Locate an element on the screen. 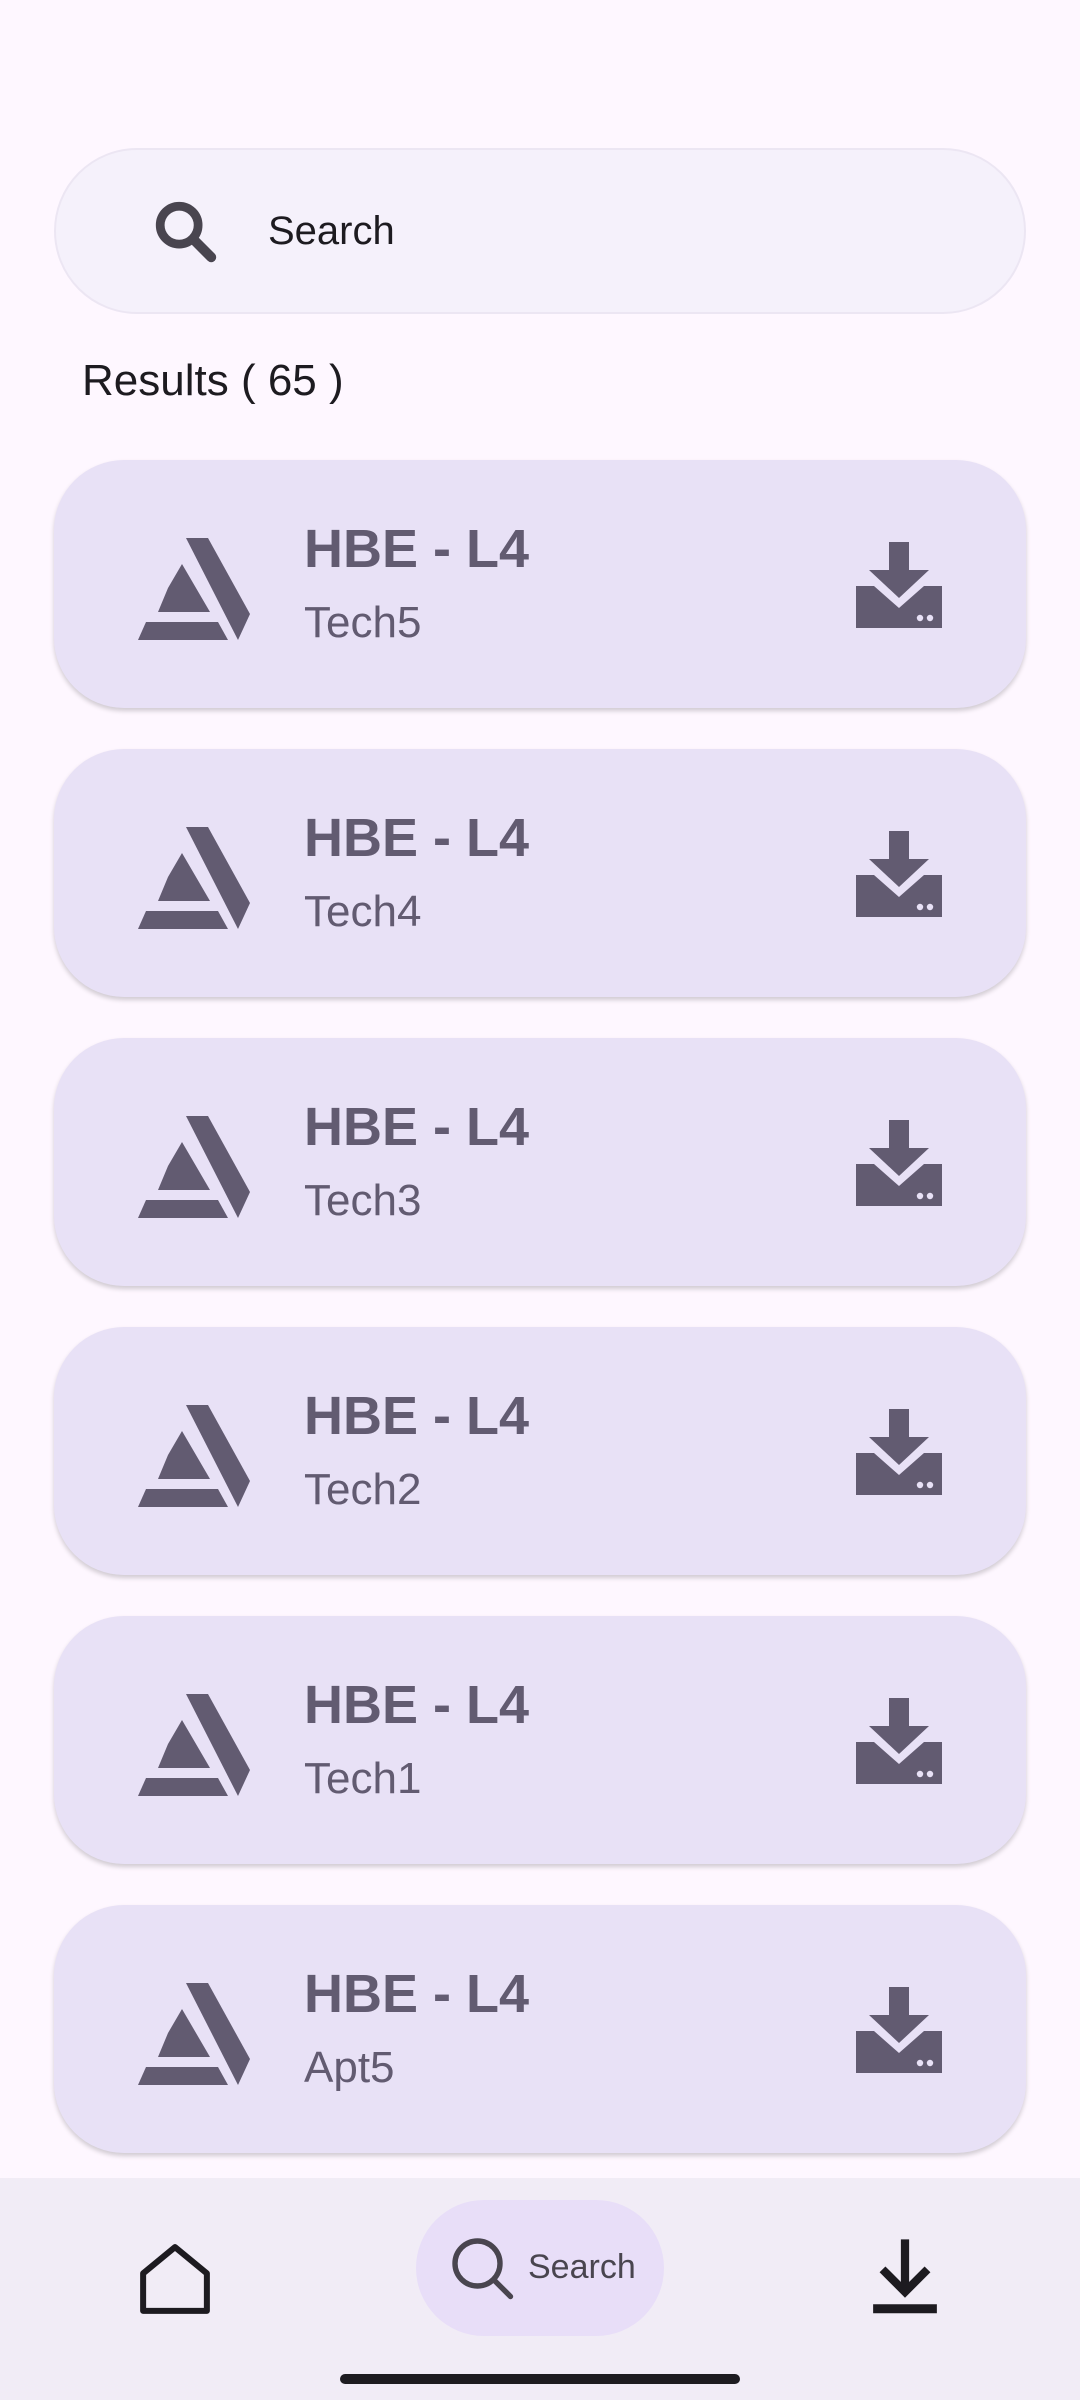 Image resolution: width=1080 pixels, height=2400 pixels. item-subtitle: Apt5 is located at coordinates (349, 2067).